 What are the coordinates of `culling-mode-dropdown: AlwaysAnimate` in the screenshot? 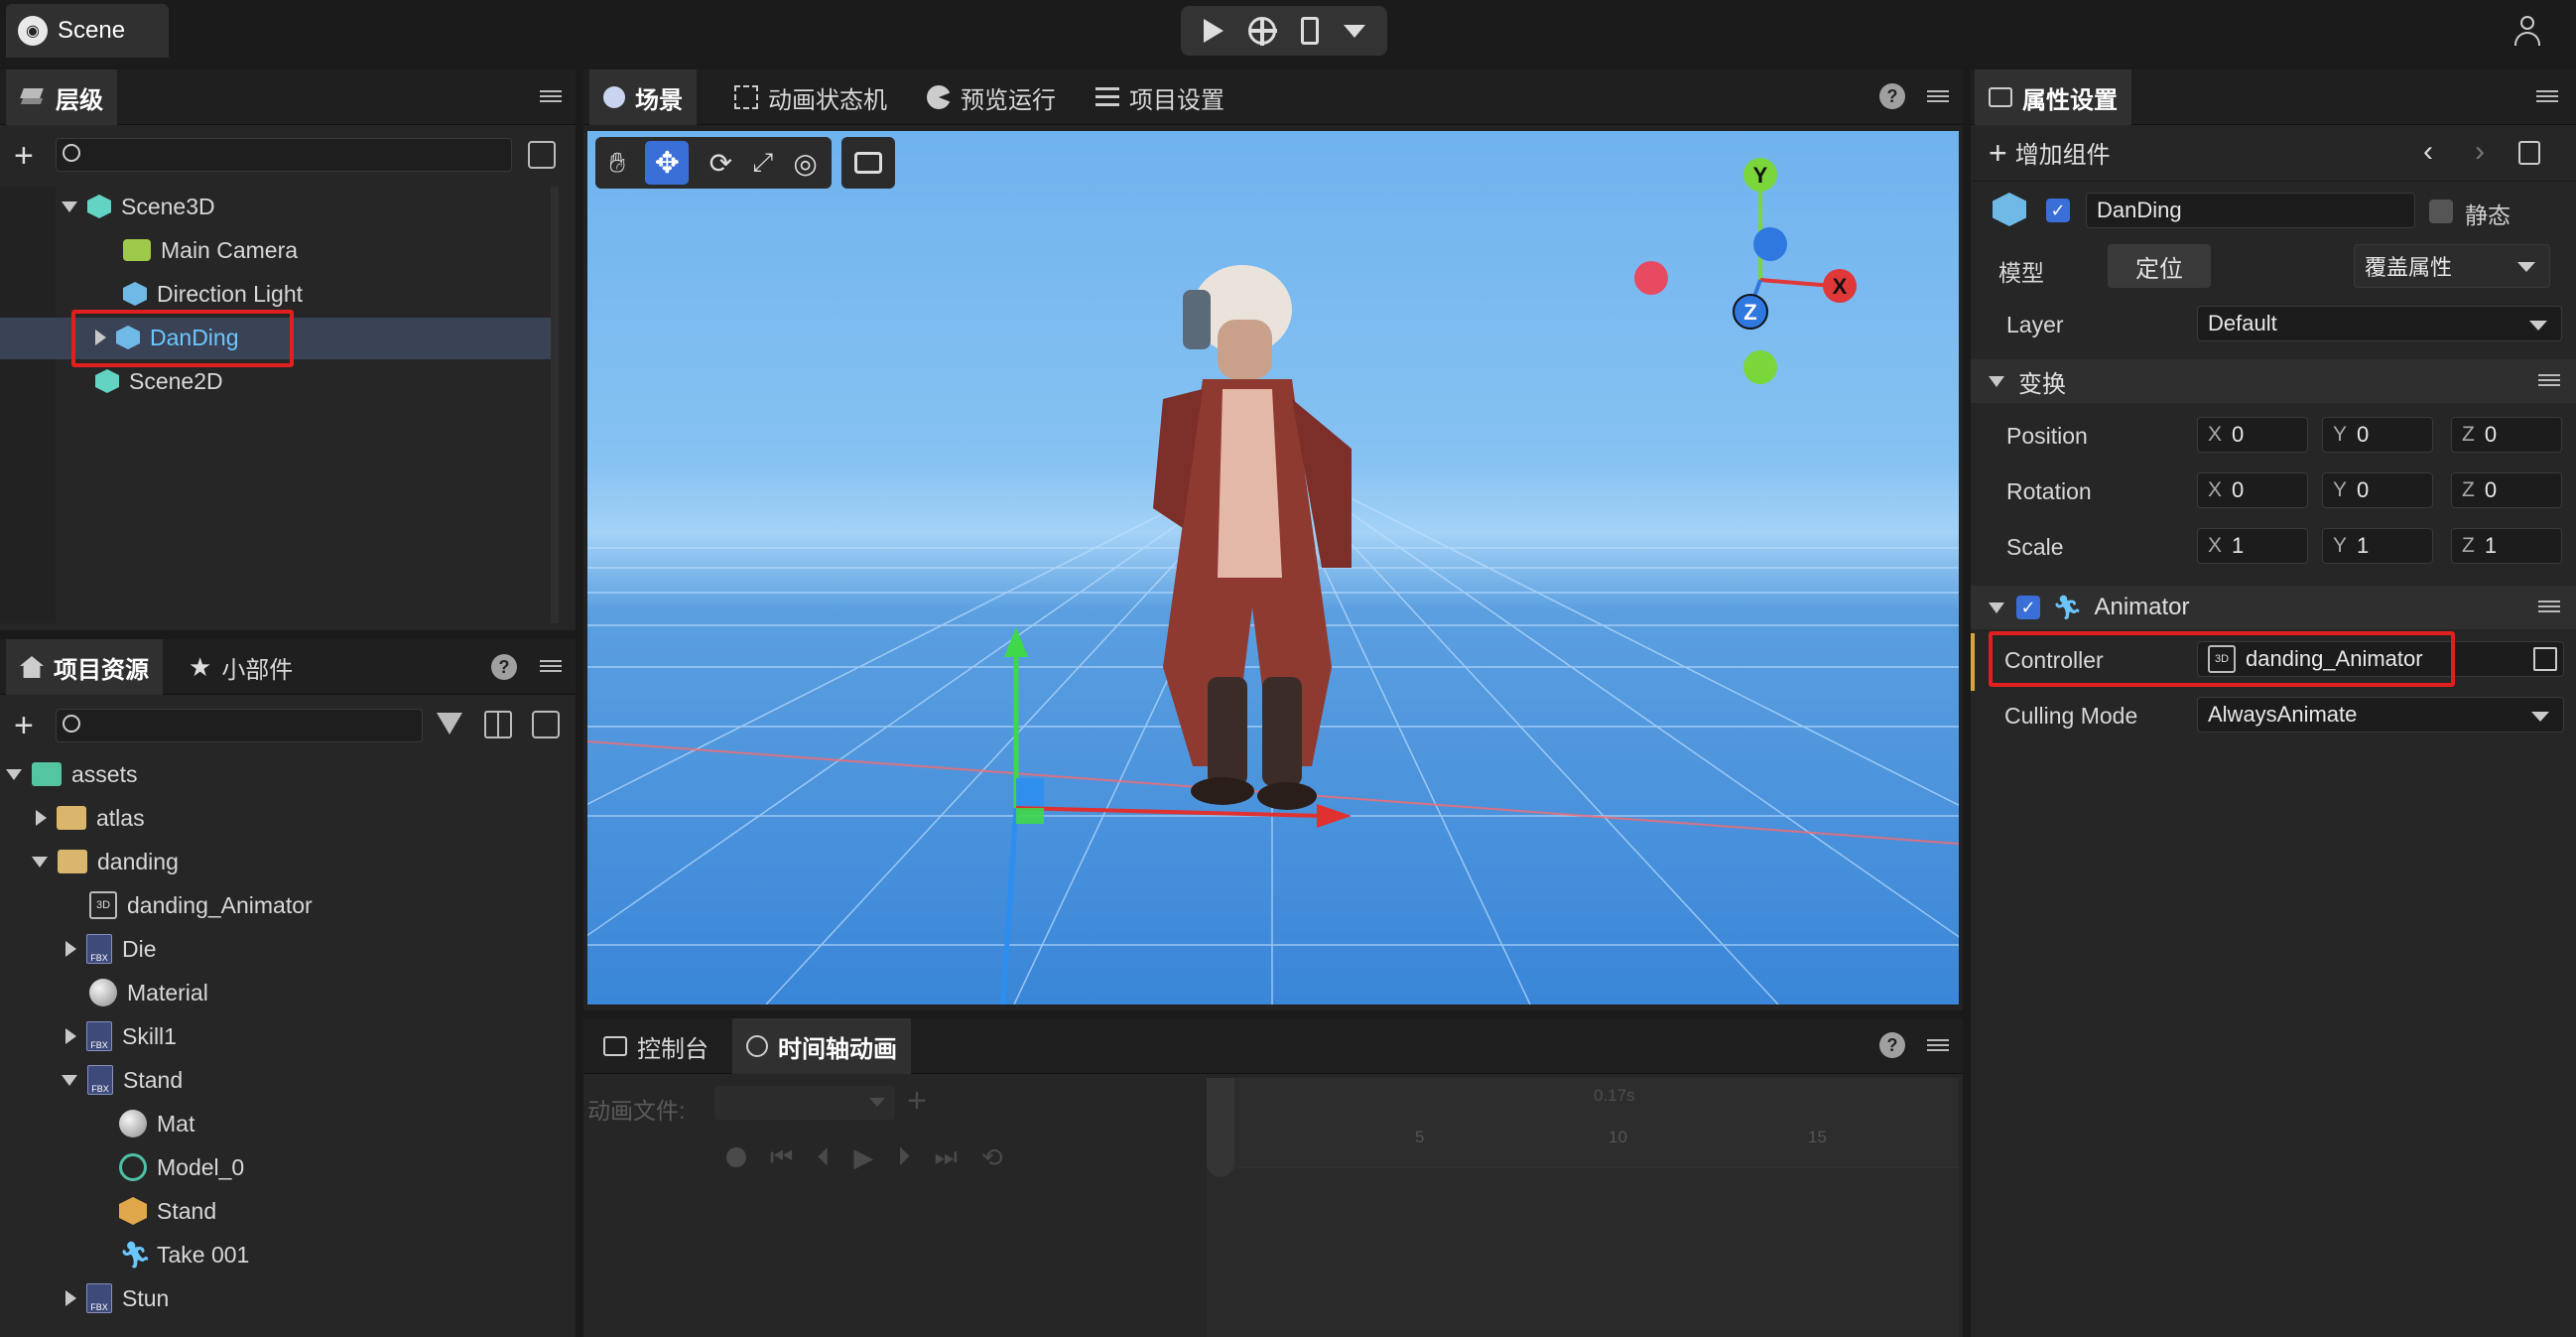 It's located at (2381, 715).